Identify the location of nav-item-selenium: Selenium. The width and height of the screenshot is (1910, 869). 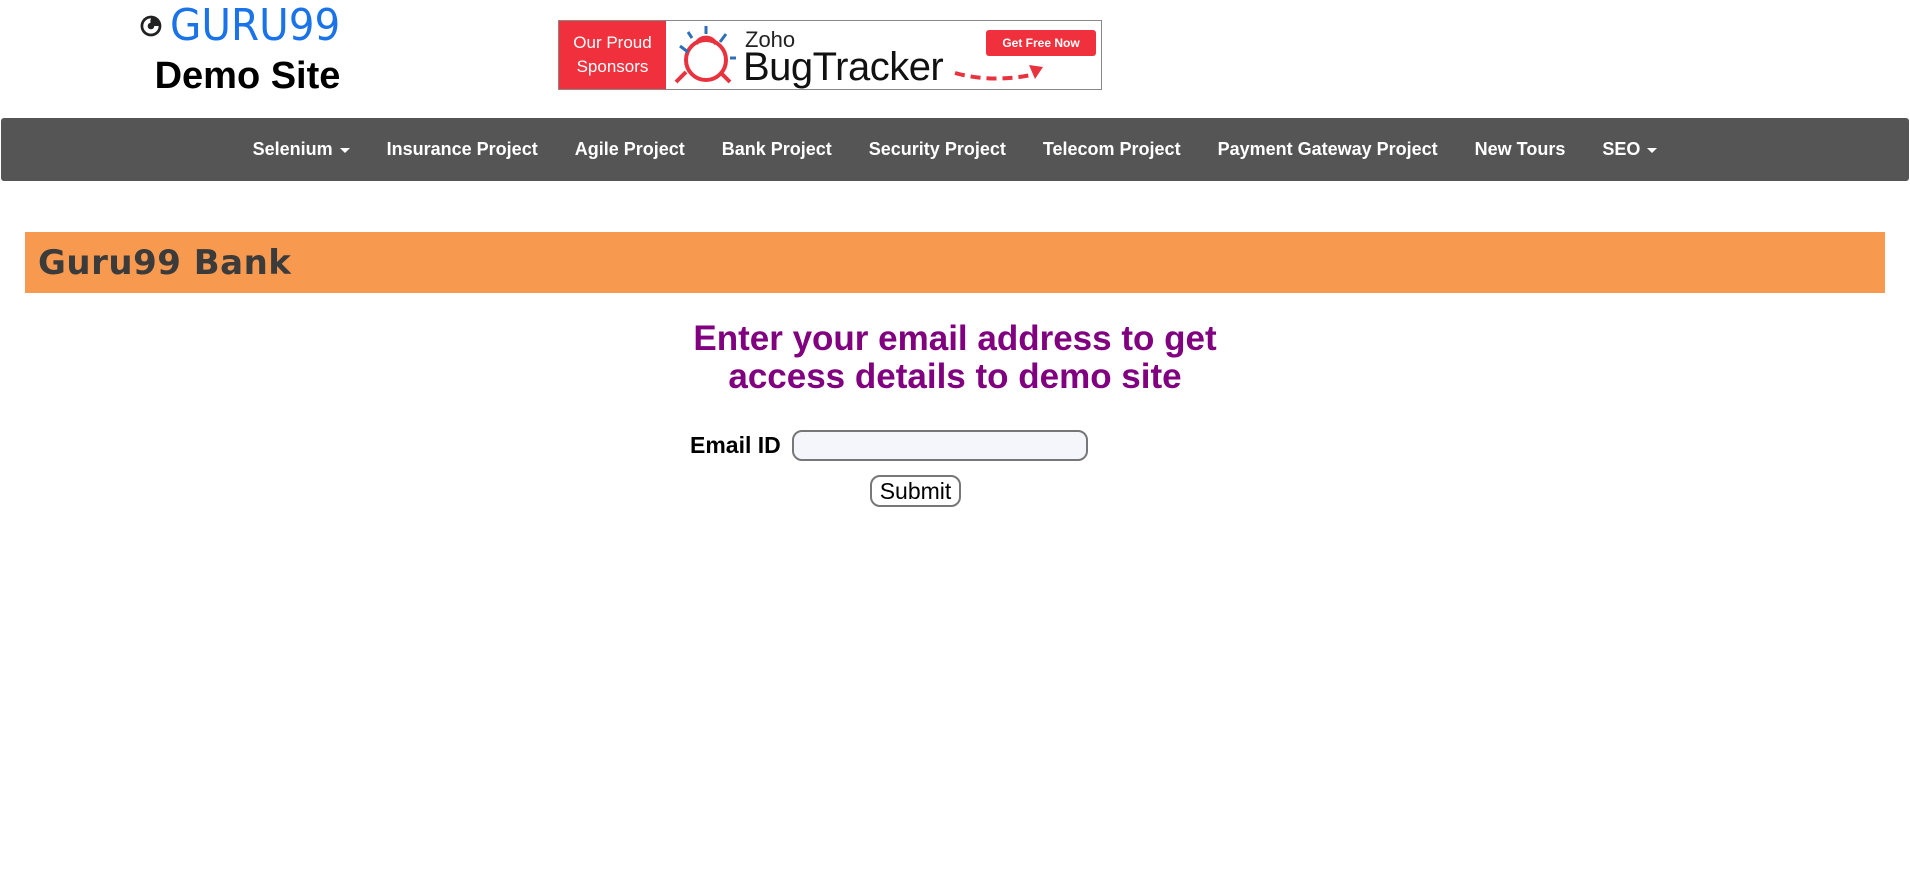
(301, 149).